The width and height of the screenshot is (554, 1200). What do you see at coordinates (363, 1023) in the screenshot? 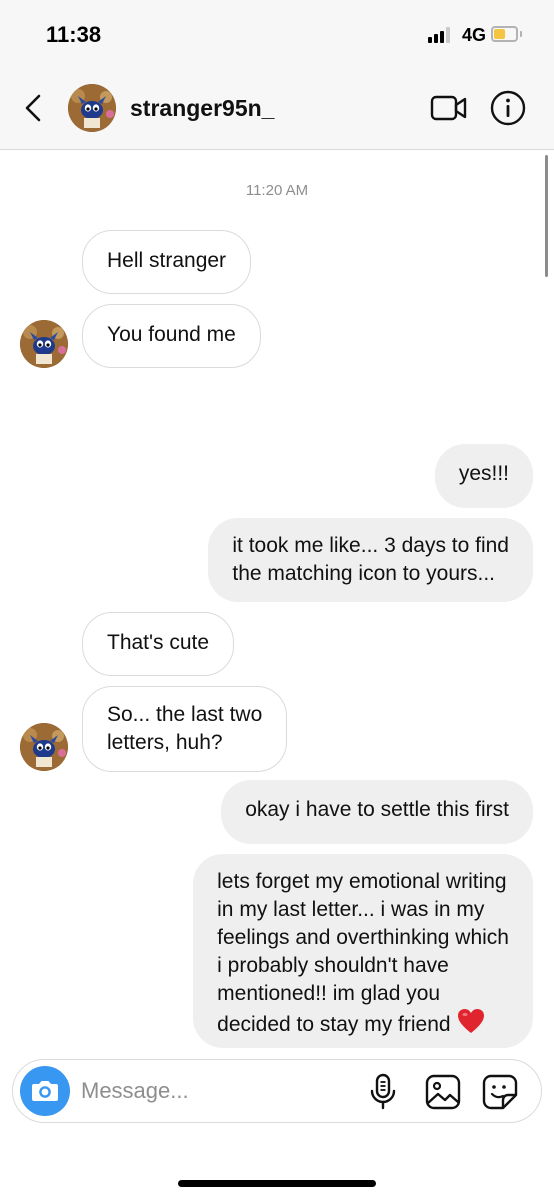
I see `message-line: decided to stay my friend` at bounding box center [363, 1023].